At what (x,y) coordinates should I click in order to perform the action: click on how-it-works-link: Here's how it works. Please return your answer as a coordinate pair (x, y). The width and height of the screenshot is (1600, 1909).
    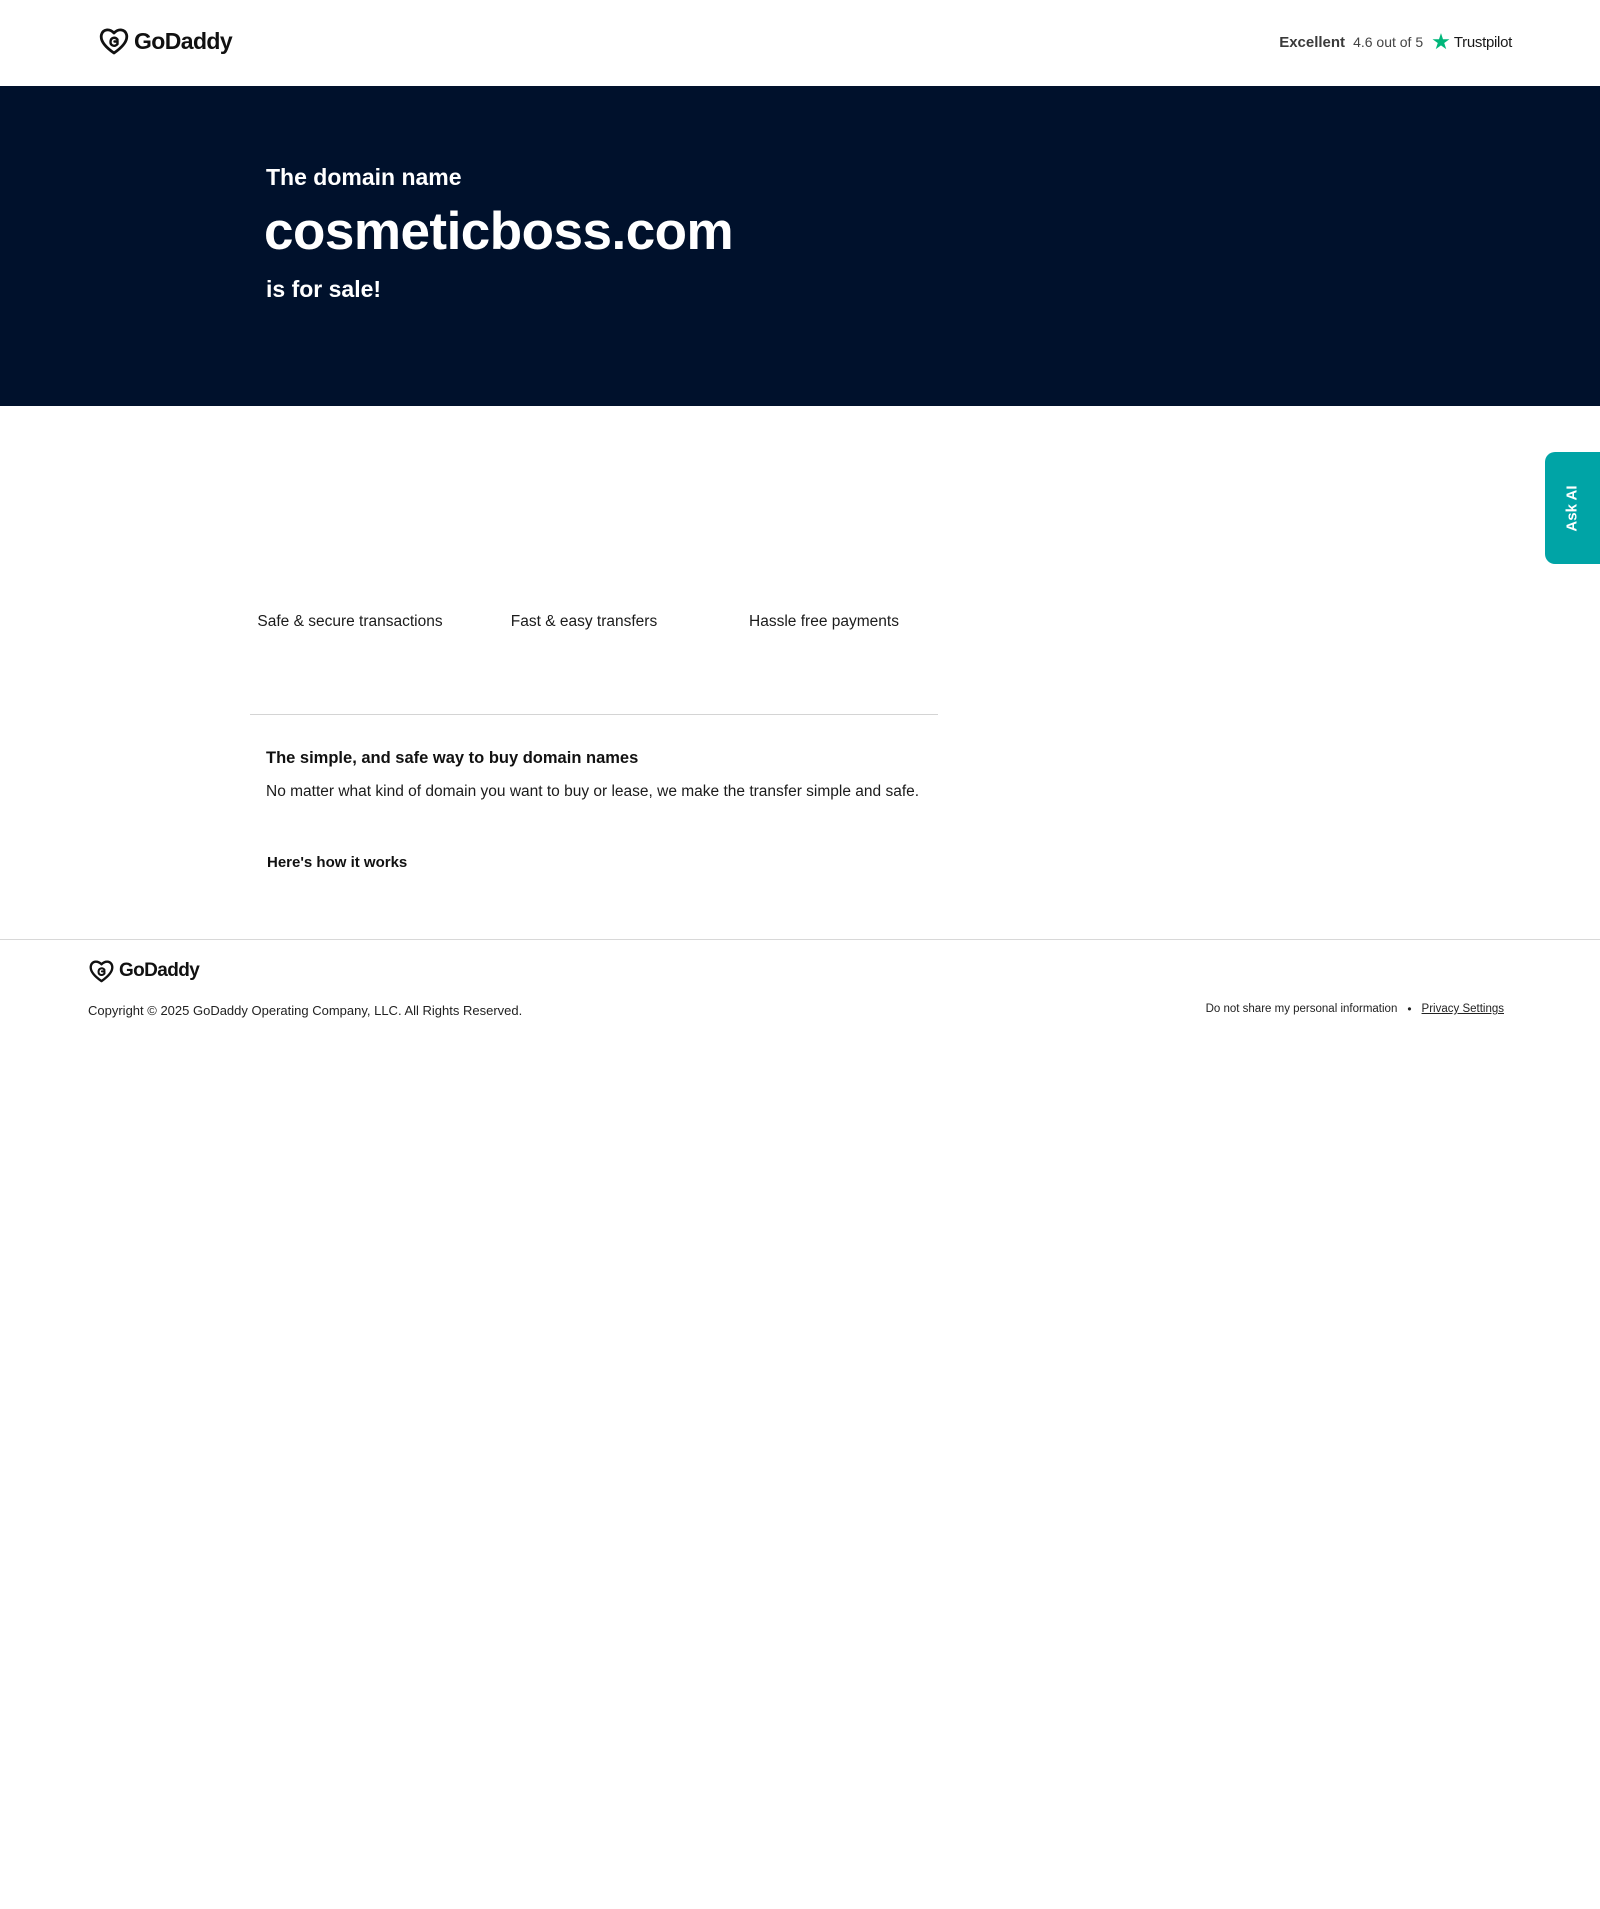
    Looking at the image, I should click on (337, 862).